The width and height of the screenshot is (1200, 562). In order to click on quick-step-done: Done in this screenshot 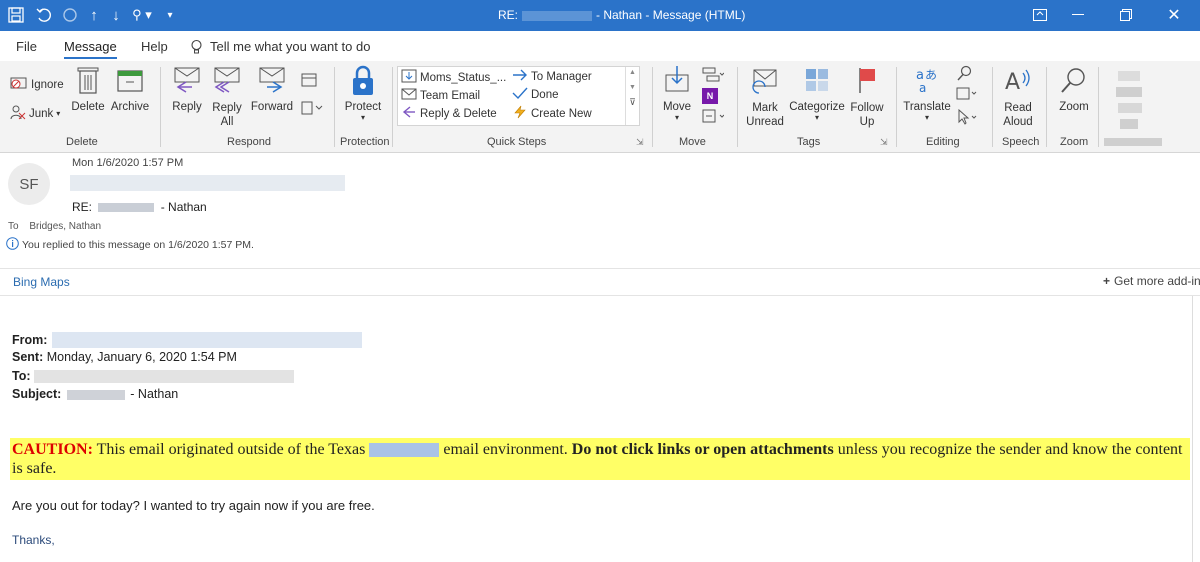, I will do `click(535, 94)`.